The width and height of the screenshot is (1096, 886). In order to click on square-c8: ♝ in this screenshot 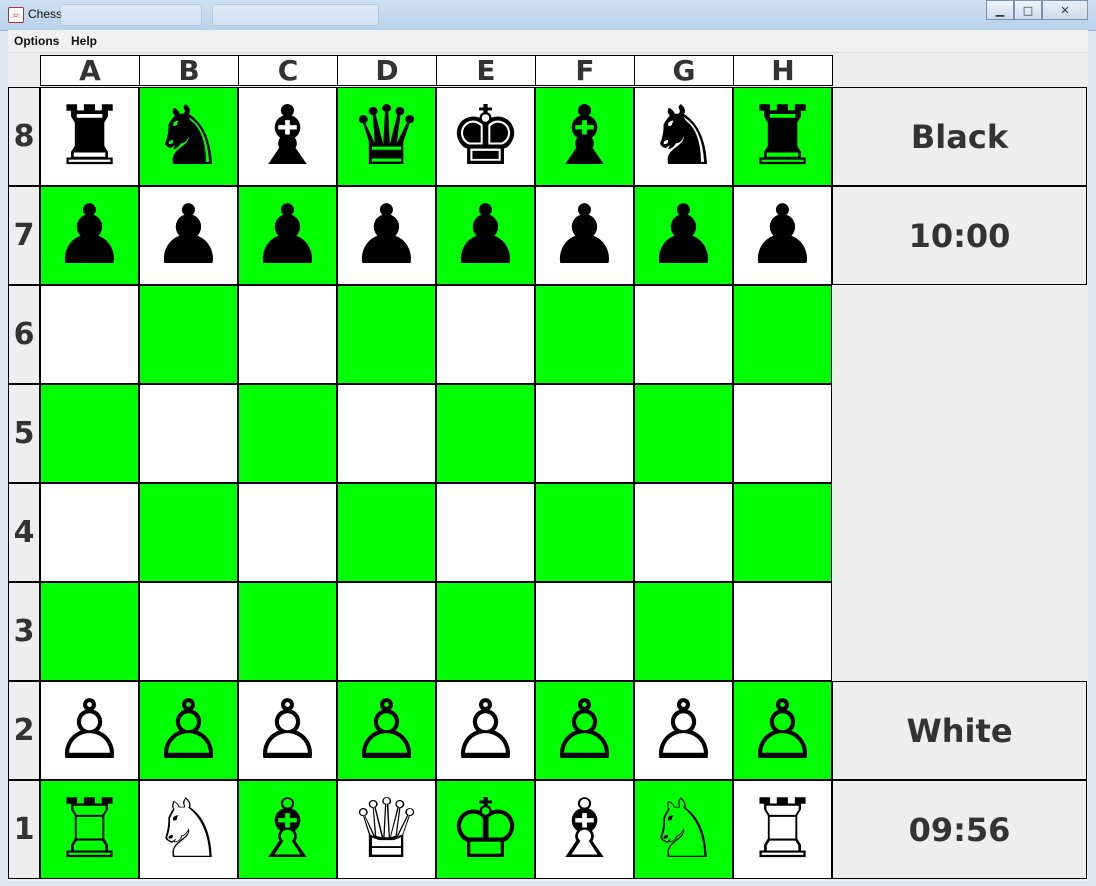, I will do `click(287, 136)`.